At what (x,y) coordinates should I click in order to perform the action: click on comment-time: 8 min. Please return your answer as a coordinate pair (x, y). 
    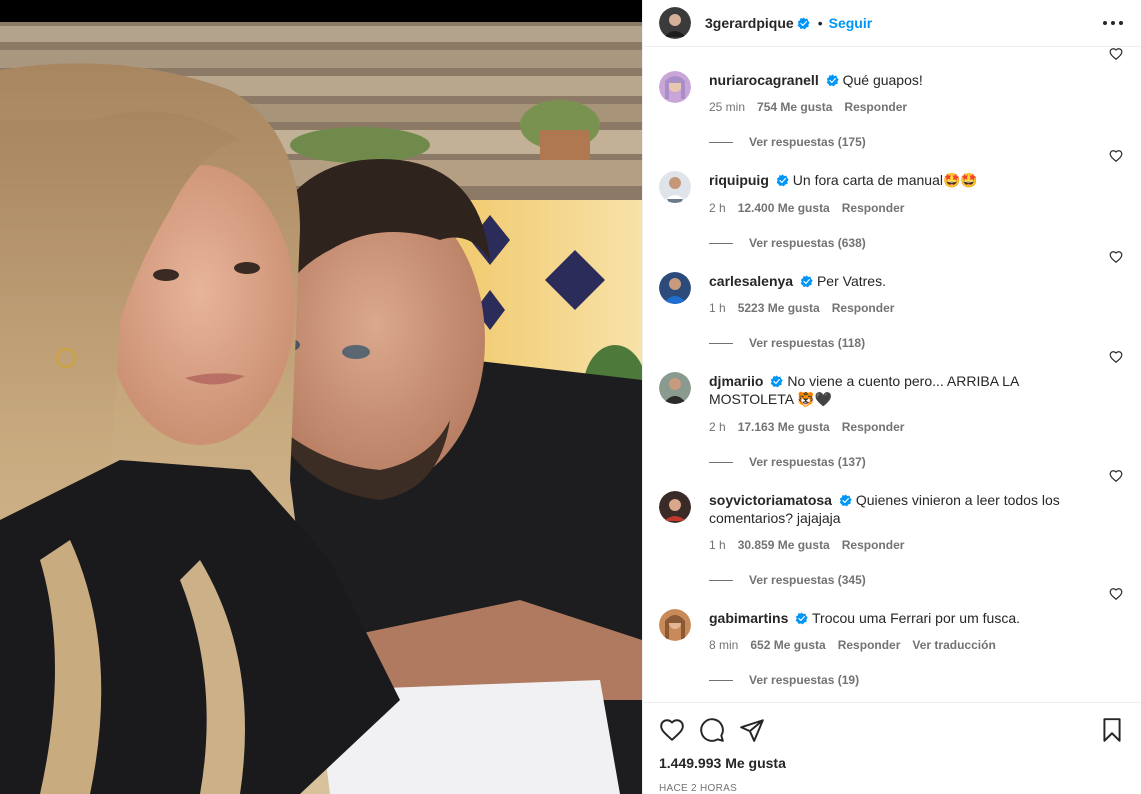
    Looking at the image, I should click on (724, 645).